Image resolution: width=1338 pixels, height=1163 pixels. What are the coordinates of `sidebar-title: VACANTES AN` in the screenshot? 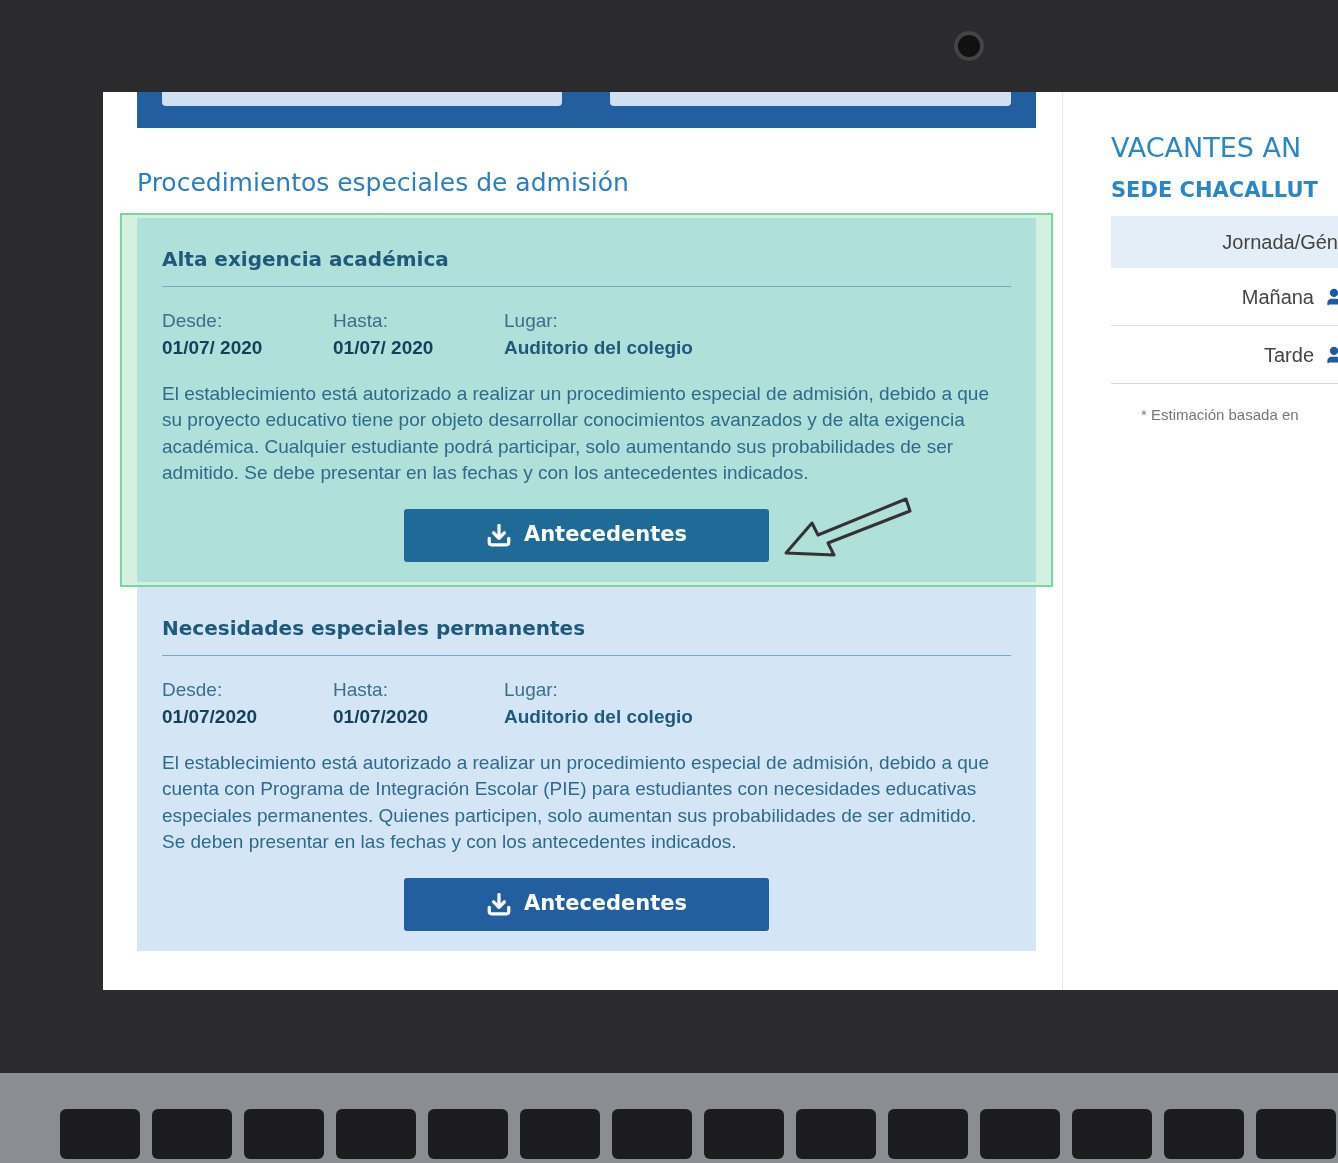 It's located at (1207, 148).